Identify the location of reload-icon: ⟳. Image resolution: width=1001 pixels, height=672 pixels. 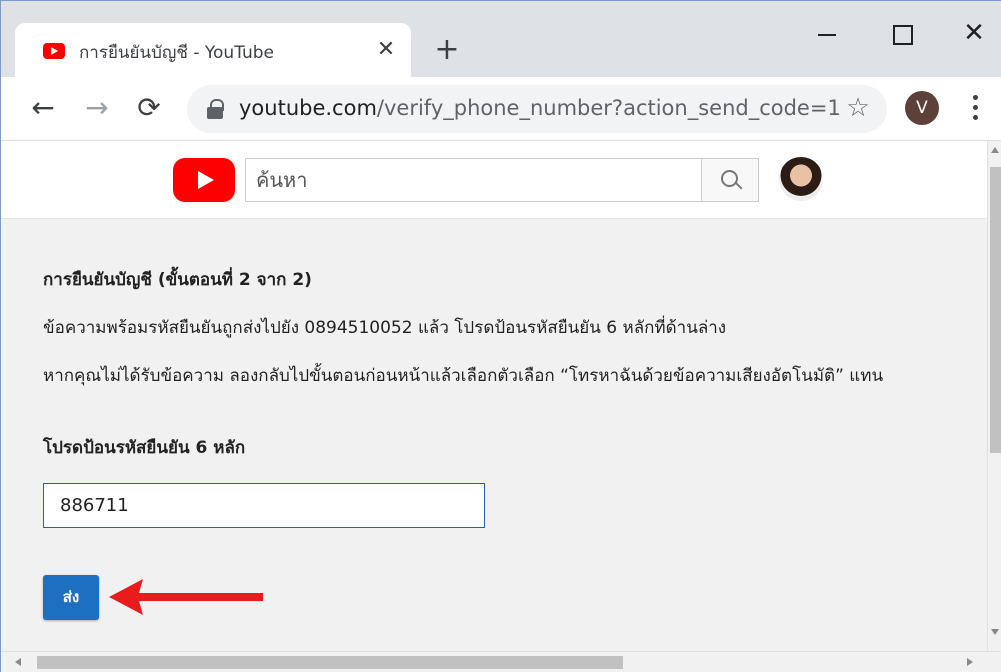
(149, 109).